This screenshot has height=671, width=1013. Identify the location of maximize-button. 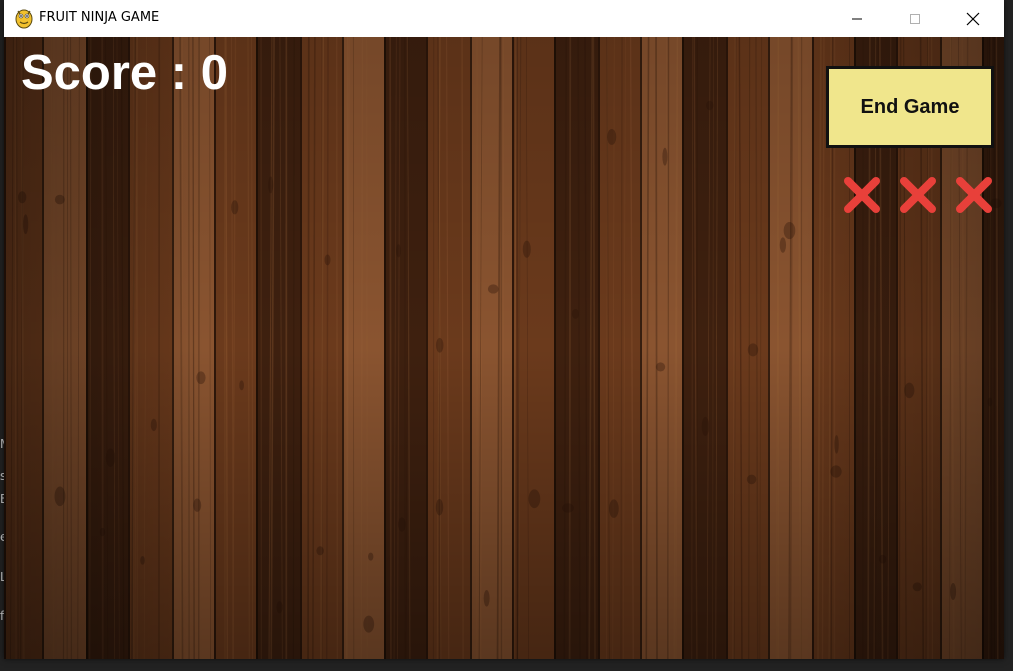
(915, 18).